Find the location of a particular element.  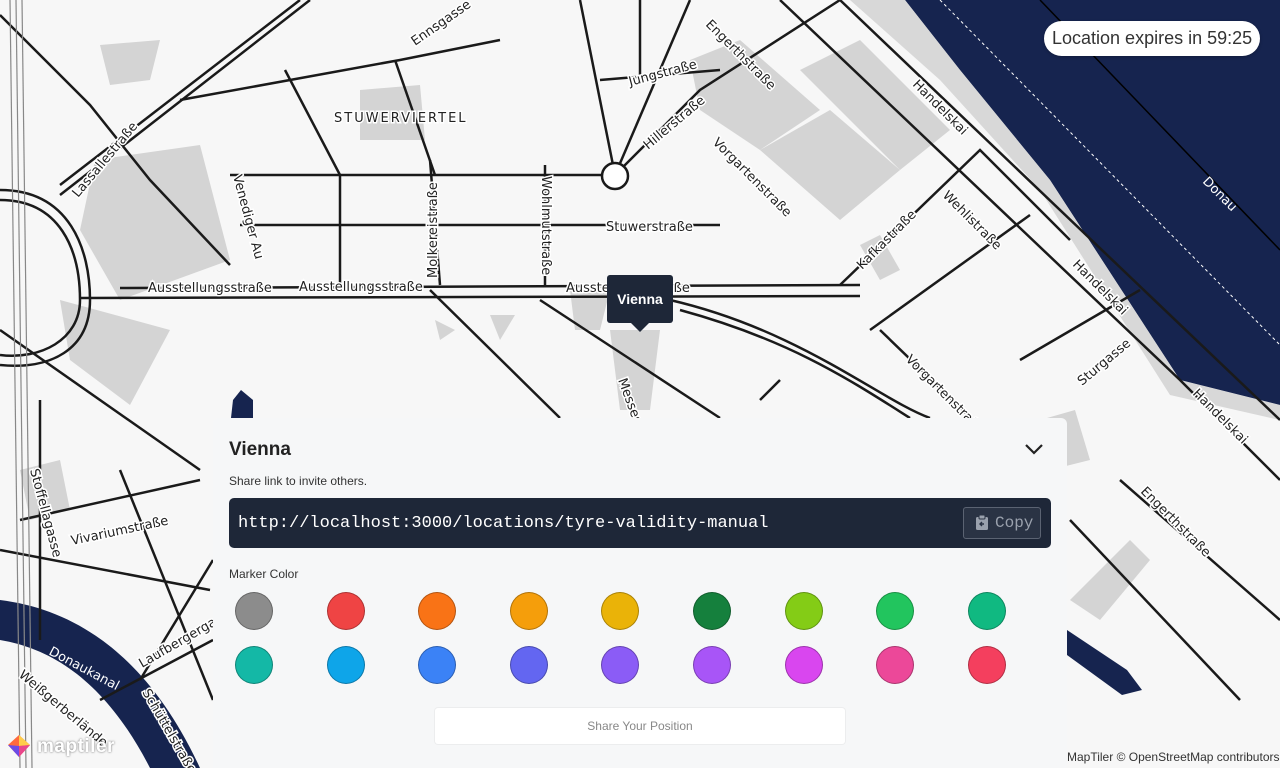

label-ausstellungsstrasse-2: Ausstellungsstraße is located at coordinates (361, 287).